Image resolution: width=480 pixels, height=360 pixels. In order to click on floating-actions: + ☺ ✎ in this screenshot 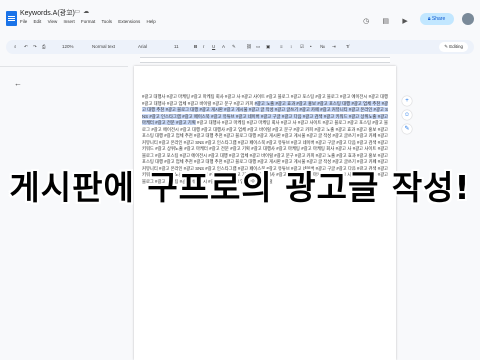, I will do `click(408, 117)`.